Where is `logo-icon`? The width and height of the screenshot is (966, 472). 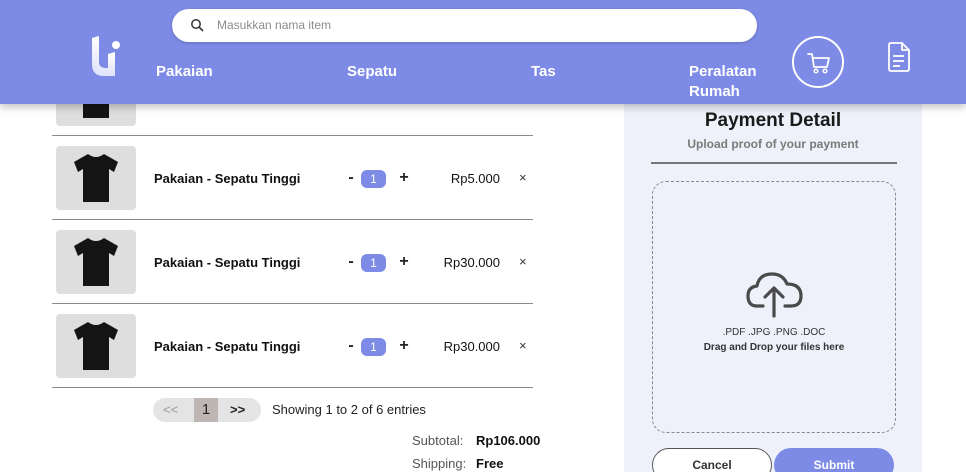 logo-icon is located at coordinates (105, 57).